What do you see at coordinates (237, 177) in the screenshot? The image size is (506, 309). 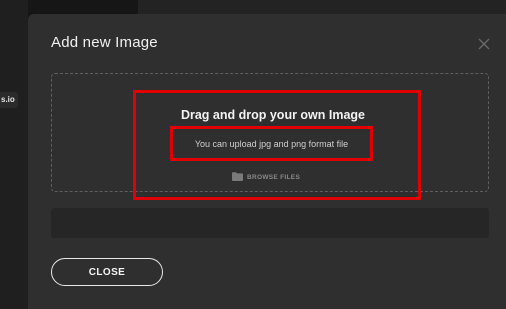 I see `folder-icon` at bounding box center [237, 177].